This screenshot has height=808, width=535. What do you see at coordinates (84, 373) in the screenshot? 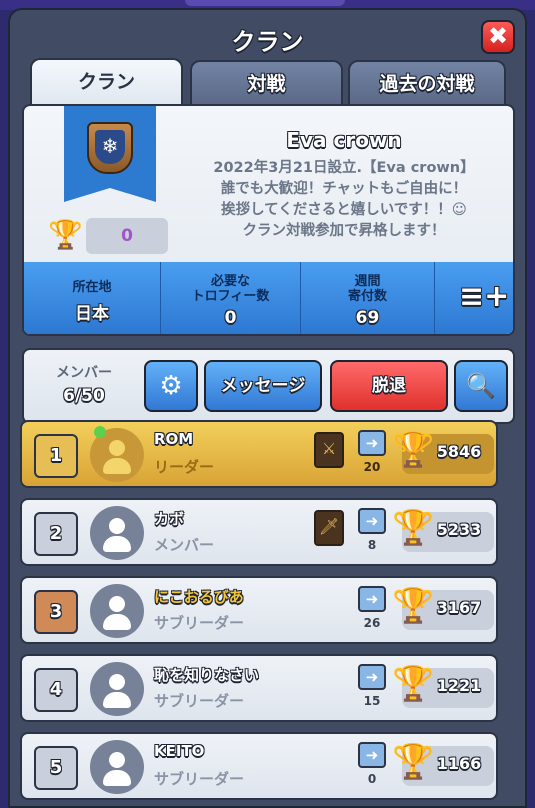
I see `members-label: メンバー` at bounding box center [84, 373].